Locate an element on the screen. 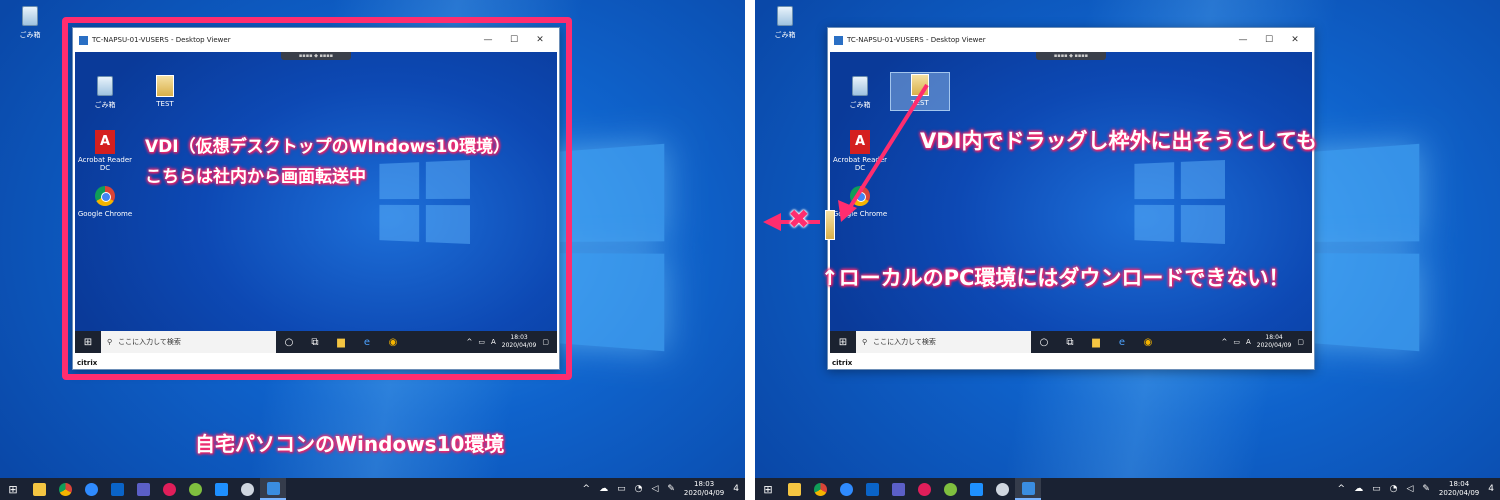 This screenshot has height=500, width=1500. panel-divider is located at coordinates (750, 250).